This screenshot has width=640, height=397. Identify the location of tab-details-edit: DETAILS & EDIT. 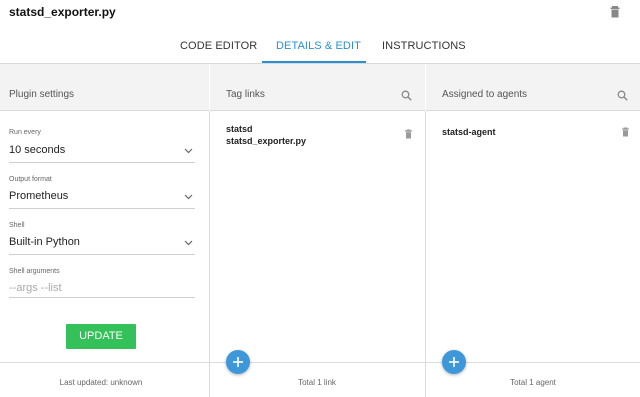
(318, 46).